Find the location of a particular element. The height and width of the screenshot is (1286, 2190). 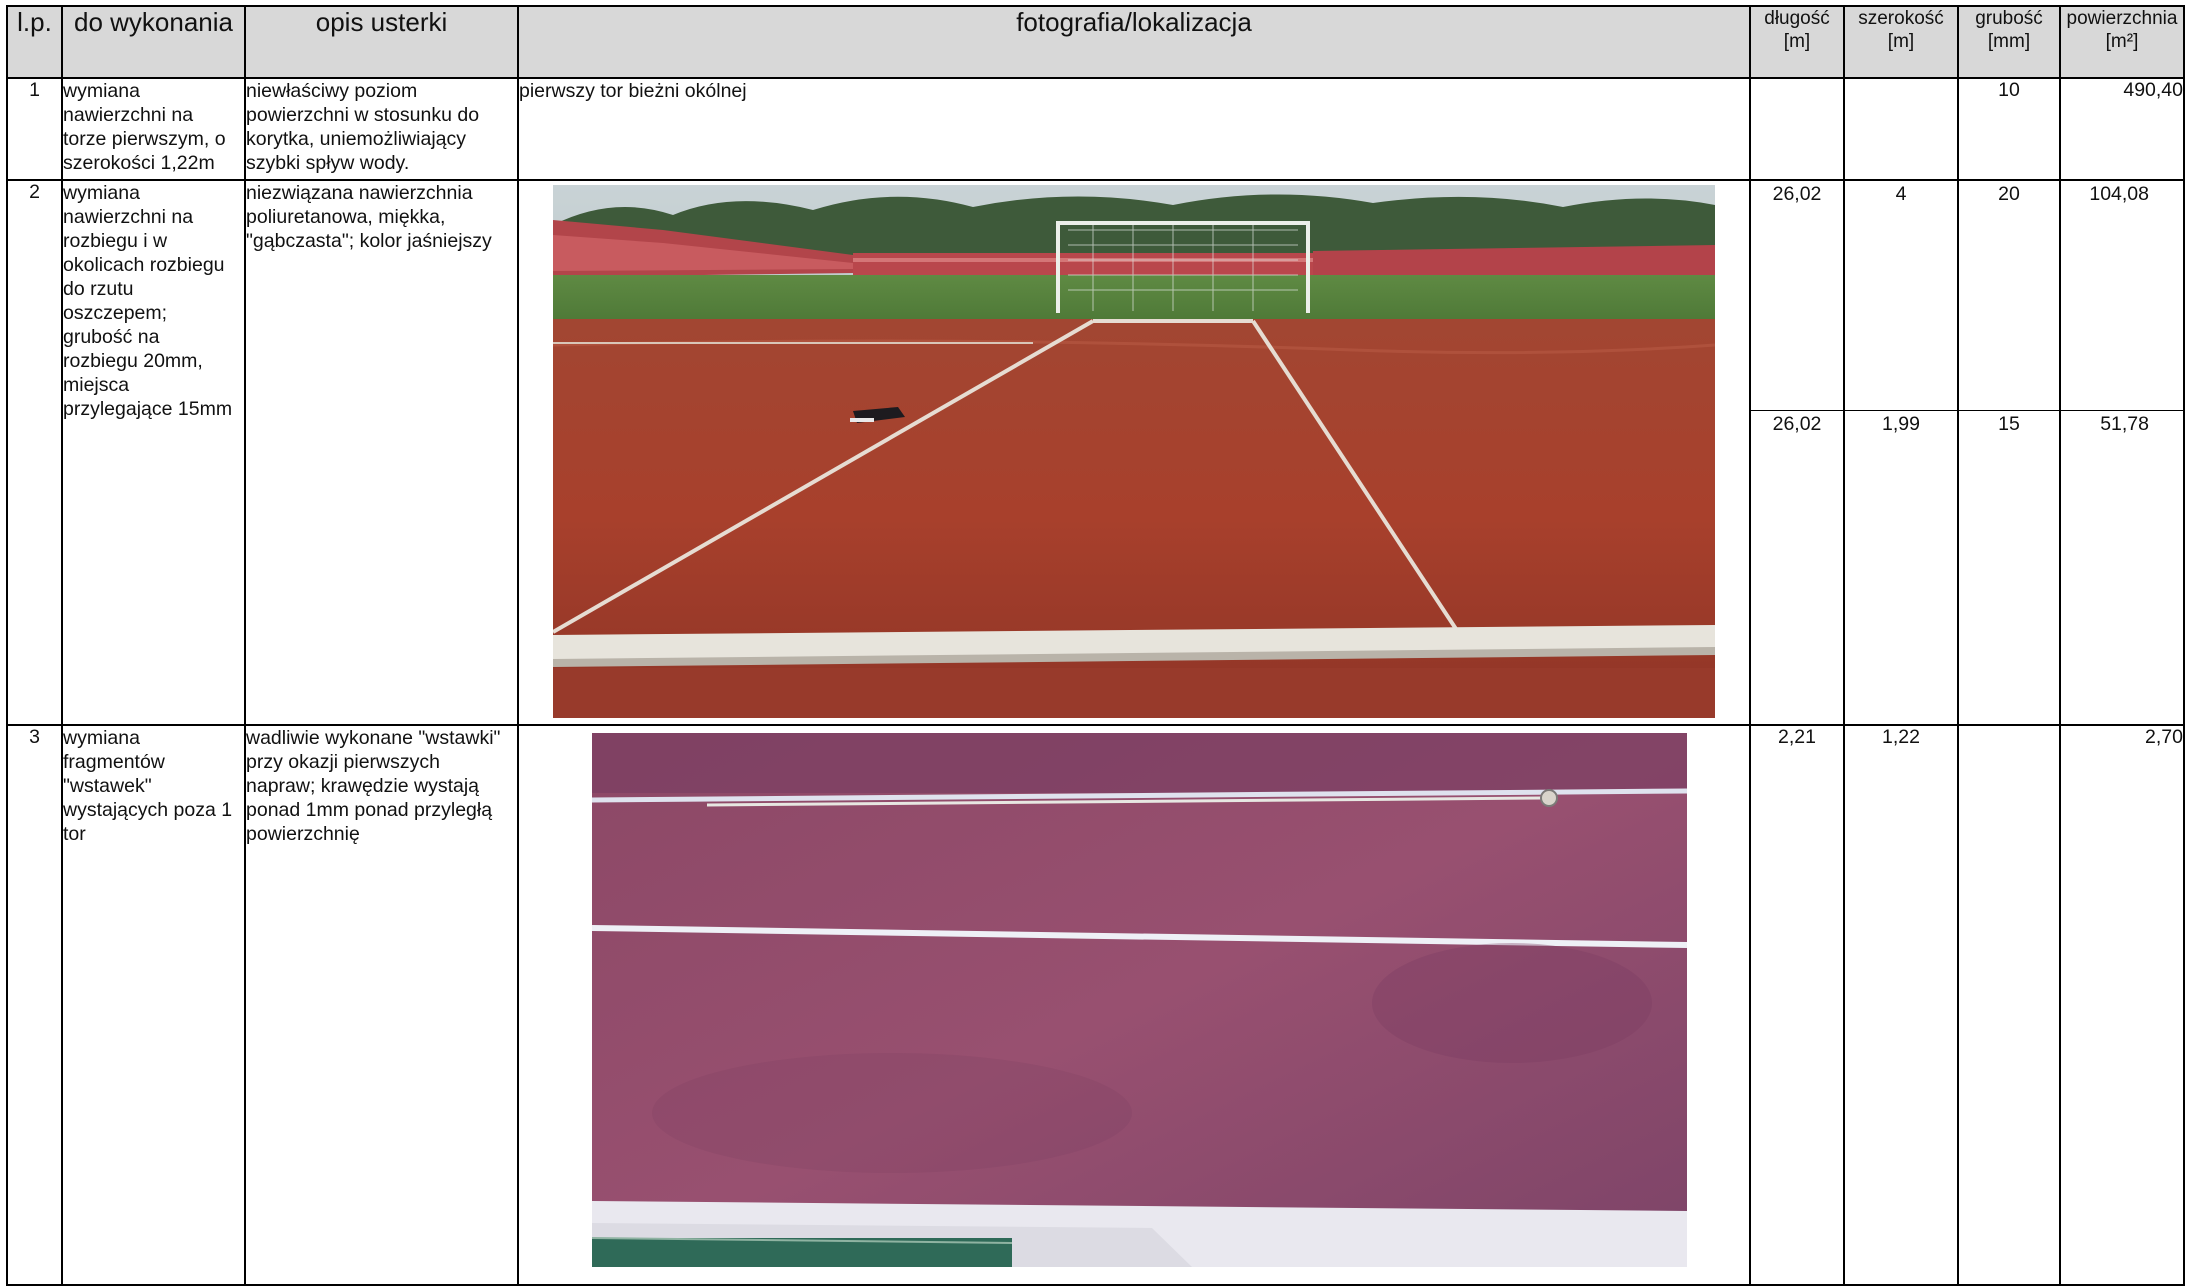

header-lp: l.p. is located at coordinates (34, 42).